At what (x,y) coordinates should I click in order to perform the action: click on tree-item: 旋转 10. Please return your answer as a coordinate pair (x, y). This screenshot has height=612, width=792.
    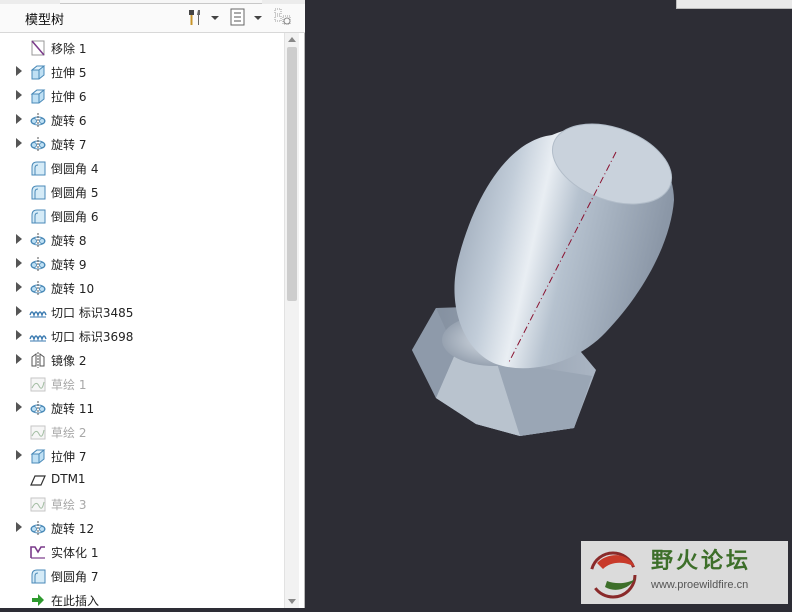
    Looking at the image, I should click on (146, 288).